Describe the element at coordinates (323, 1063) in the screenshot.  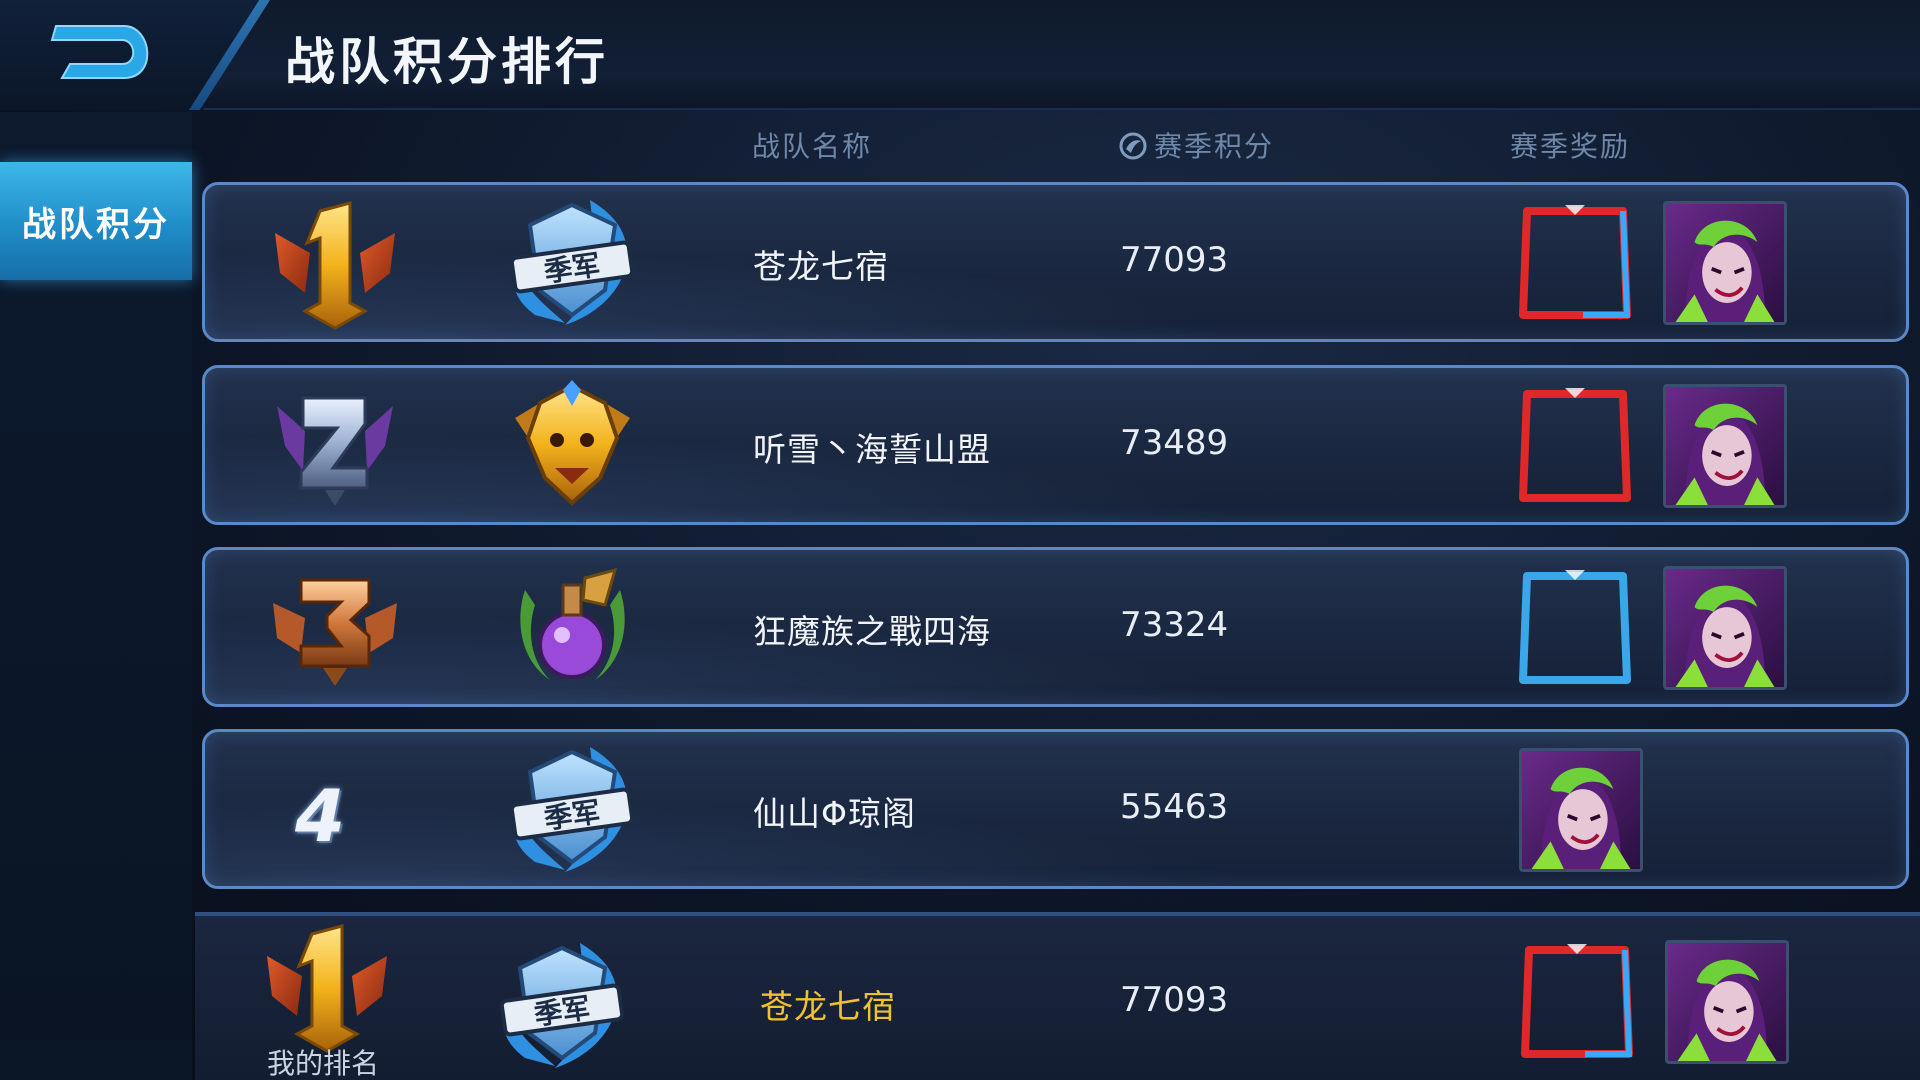
I see `my-rank-label: 我的排名` at that location.